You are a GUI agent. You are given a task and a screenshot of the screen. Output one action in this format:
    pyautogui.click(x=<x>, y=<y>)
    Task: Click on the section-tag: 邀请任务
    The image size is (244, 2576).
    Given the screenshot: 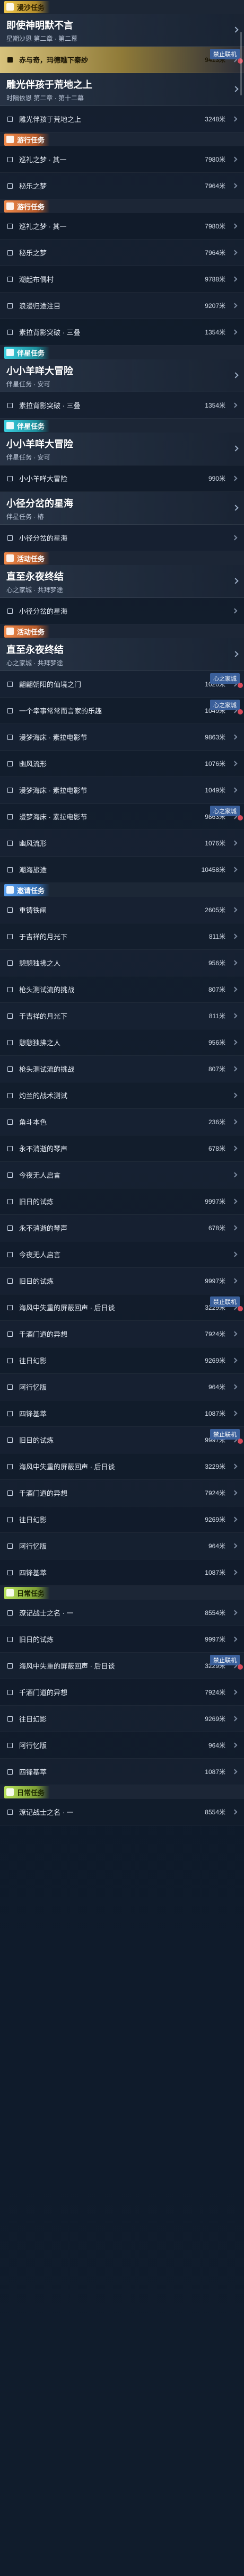 What is the action you would take?
    pyautogui.click(x=27, y=890)
    